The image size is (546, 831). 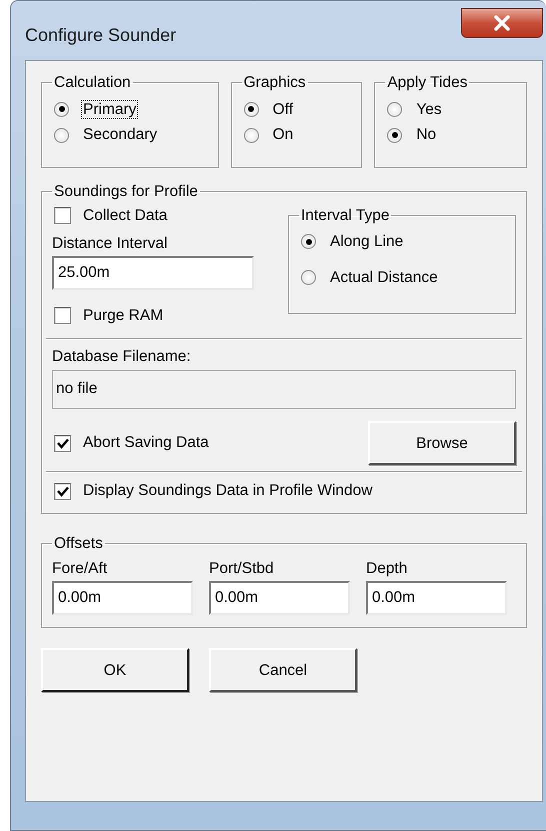 I want to click on checkbox-option: Abort Saving Data, so click(x=131, y=443).